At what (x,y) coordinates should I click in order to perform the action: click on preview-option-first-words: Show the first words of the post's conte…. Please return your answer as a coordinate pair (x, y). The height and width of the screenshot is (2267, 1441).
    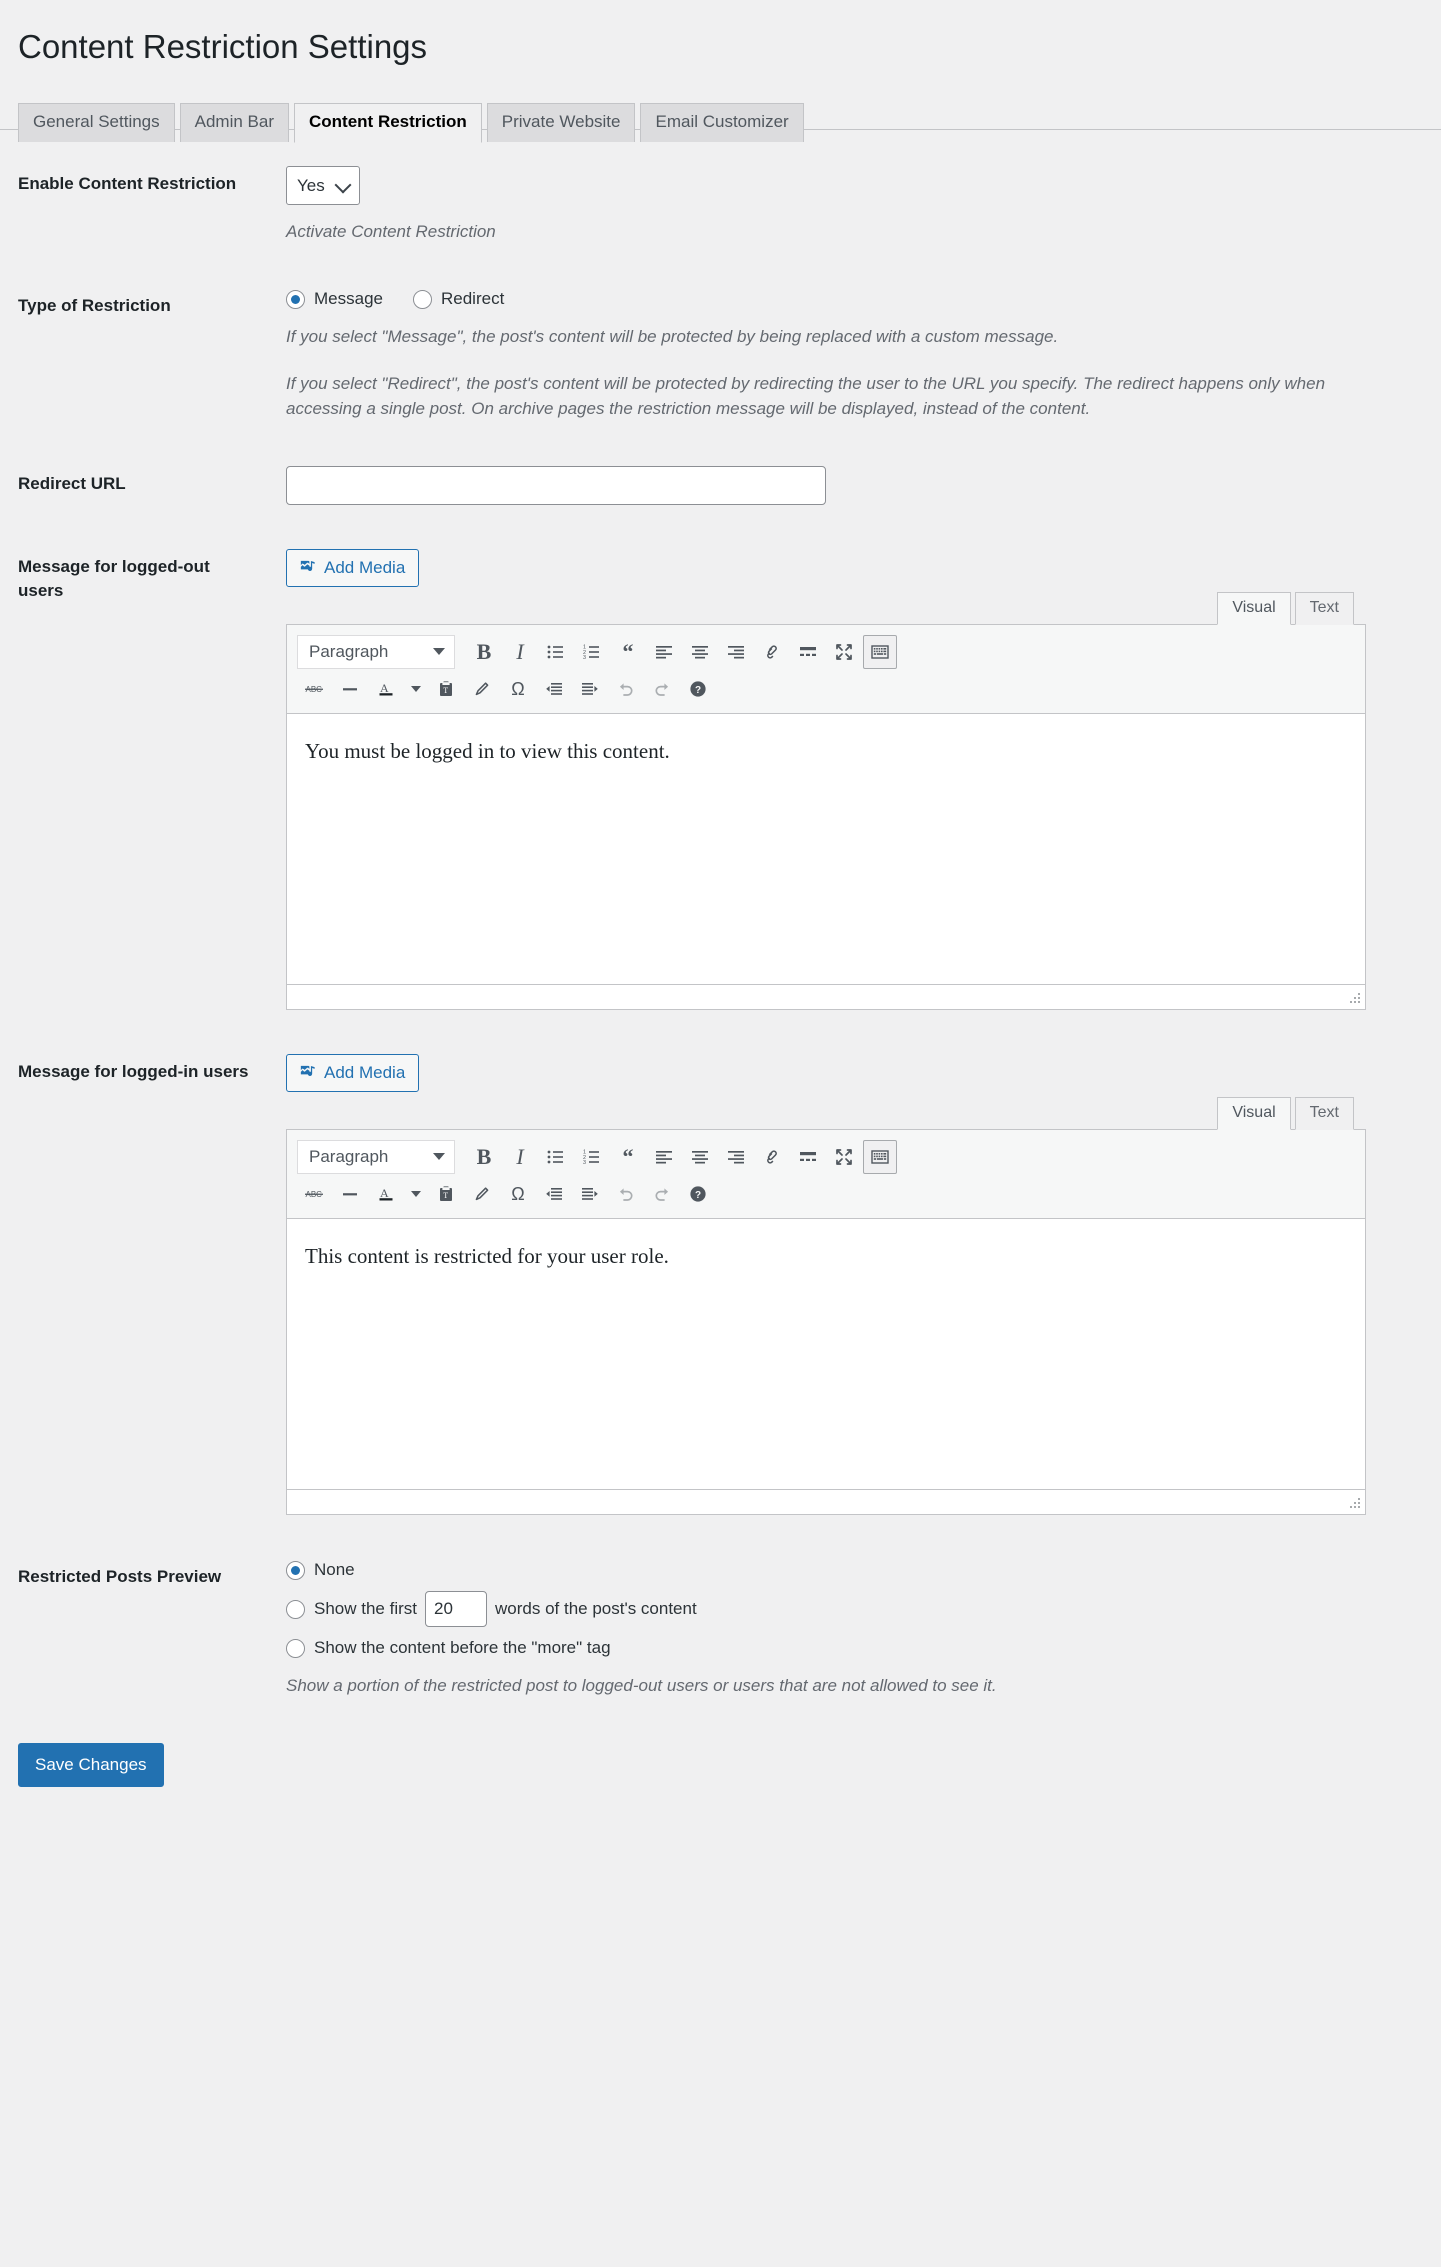
    Looking at the image, I should click on (830, 1609).